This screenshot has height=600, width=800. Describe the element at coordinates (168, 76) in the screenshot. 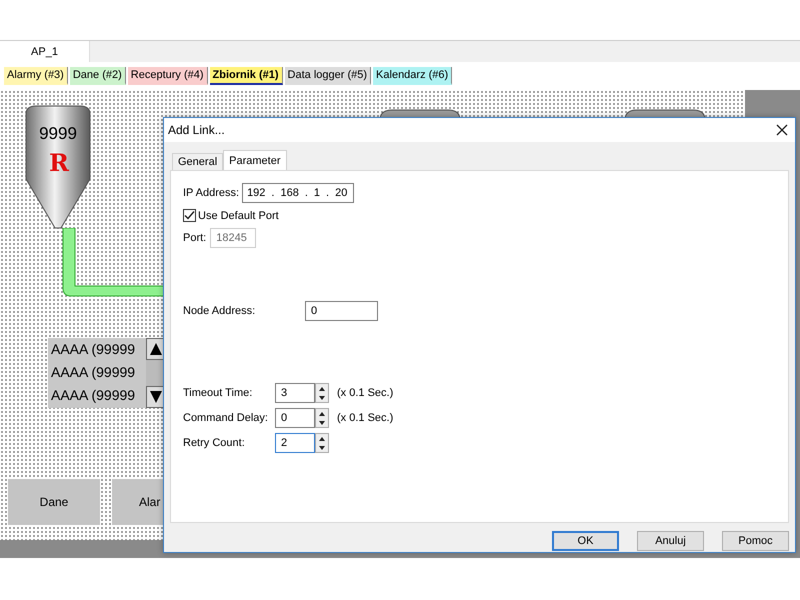

I see `screen-tab: Receptury (#4)` at that location.